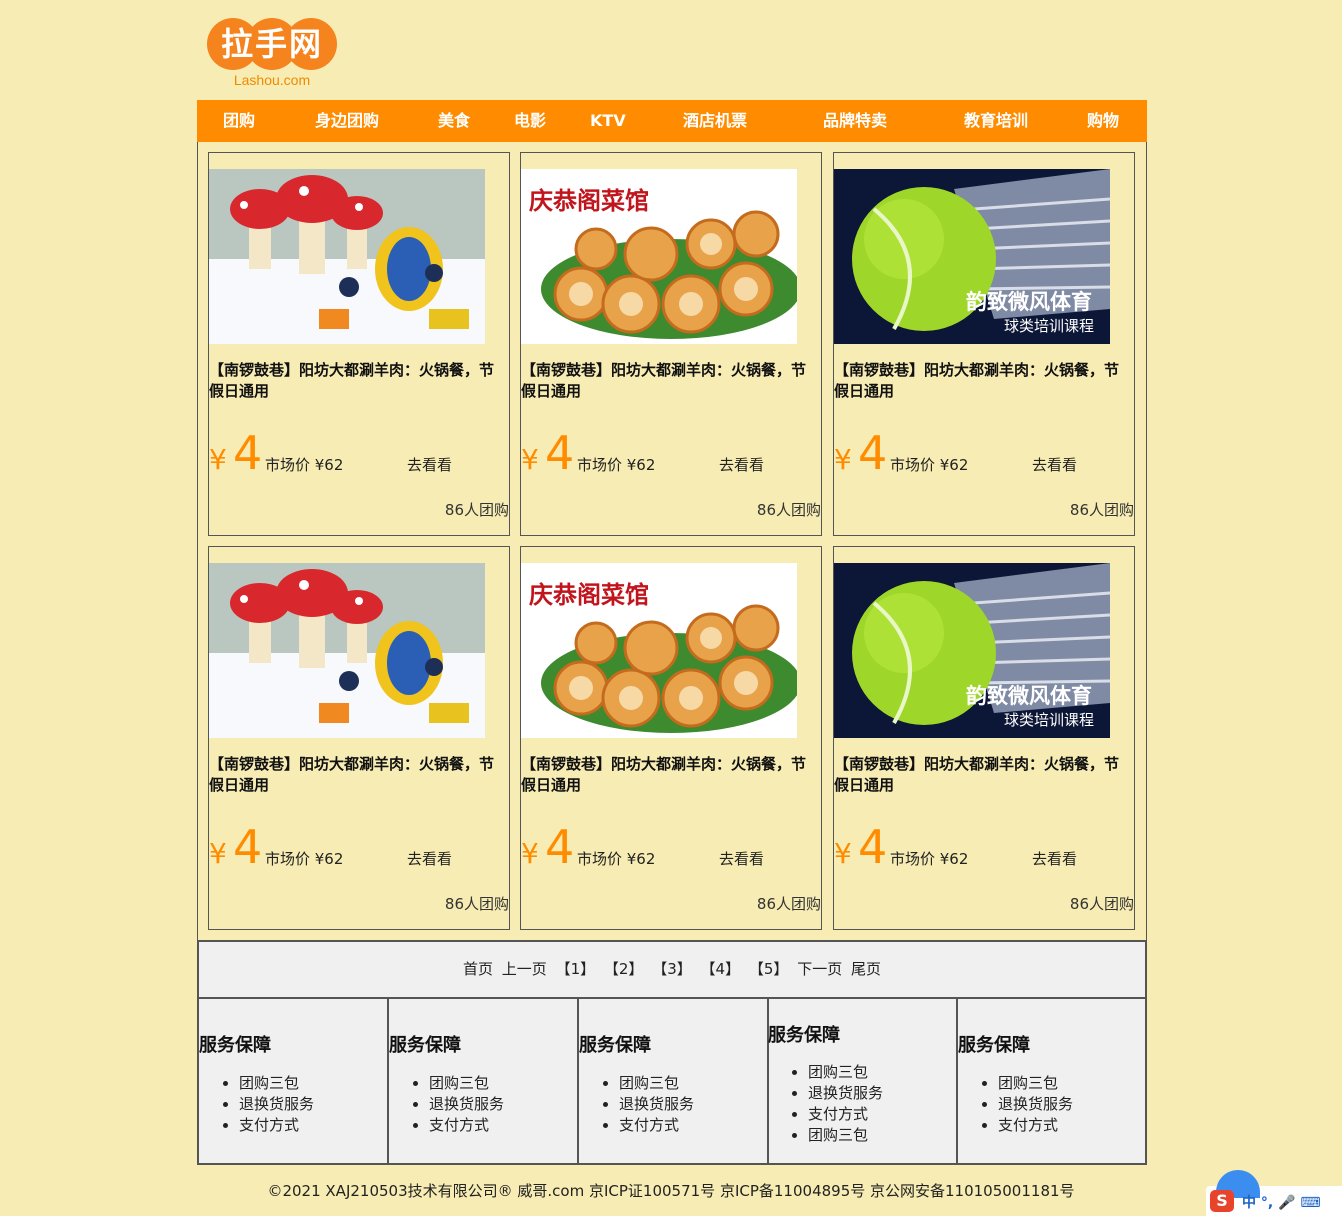 The width and height of the screenshot is (1342, 1216). I want to click on nav-item-brand: 品牌特卖, so click(855, 121).